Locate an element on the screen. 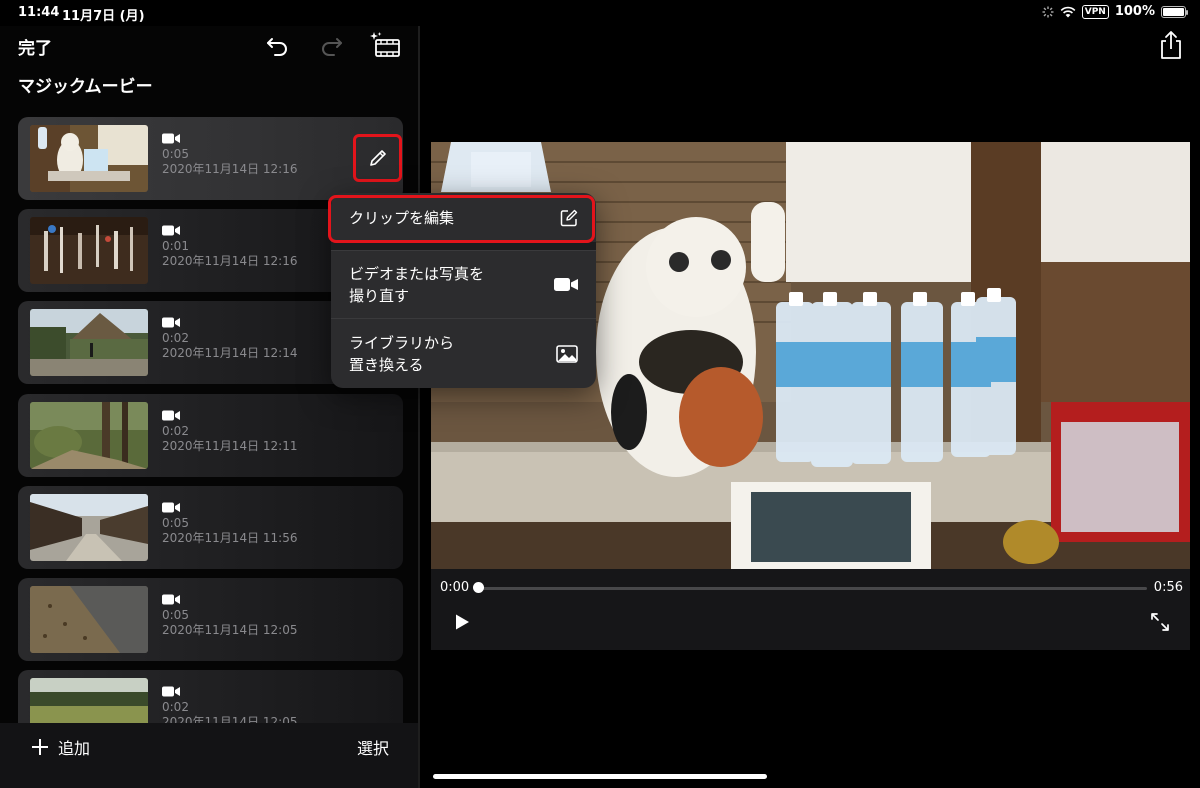  play-icon is located at coordinates (462, 622).